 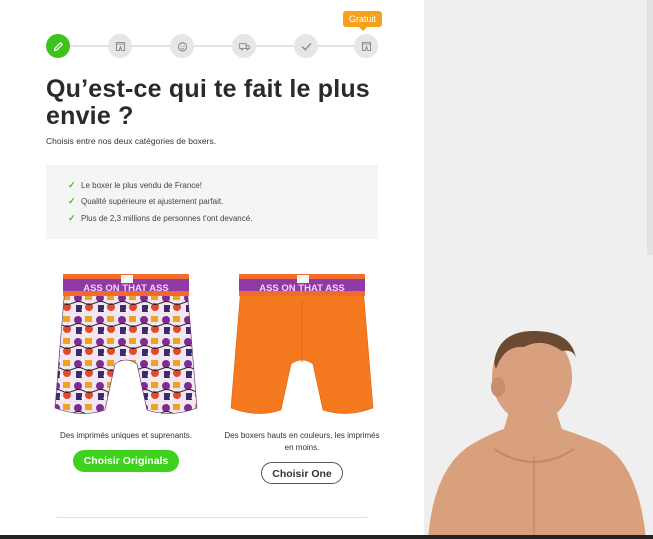 What do you see at coordinates (141, 185) in the screenshot?
I see `benefit-text: Le boxer le plus vendu de France!` at bounding box center [141, 185].